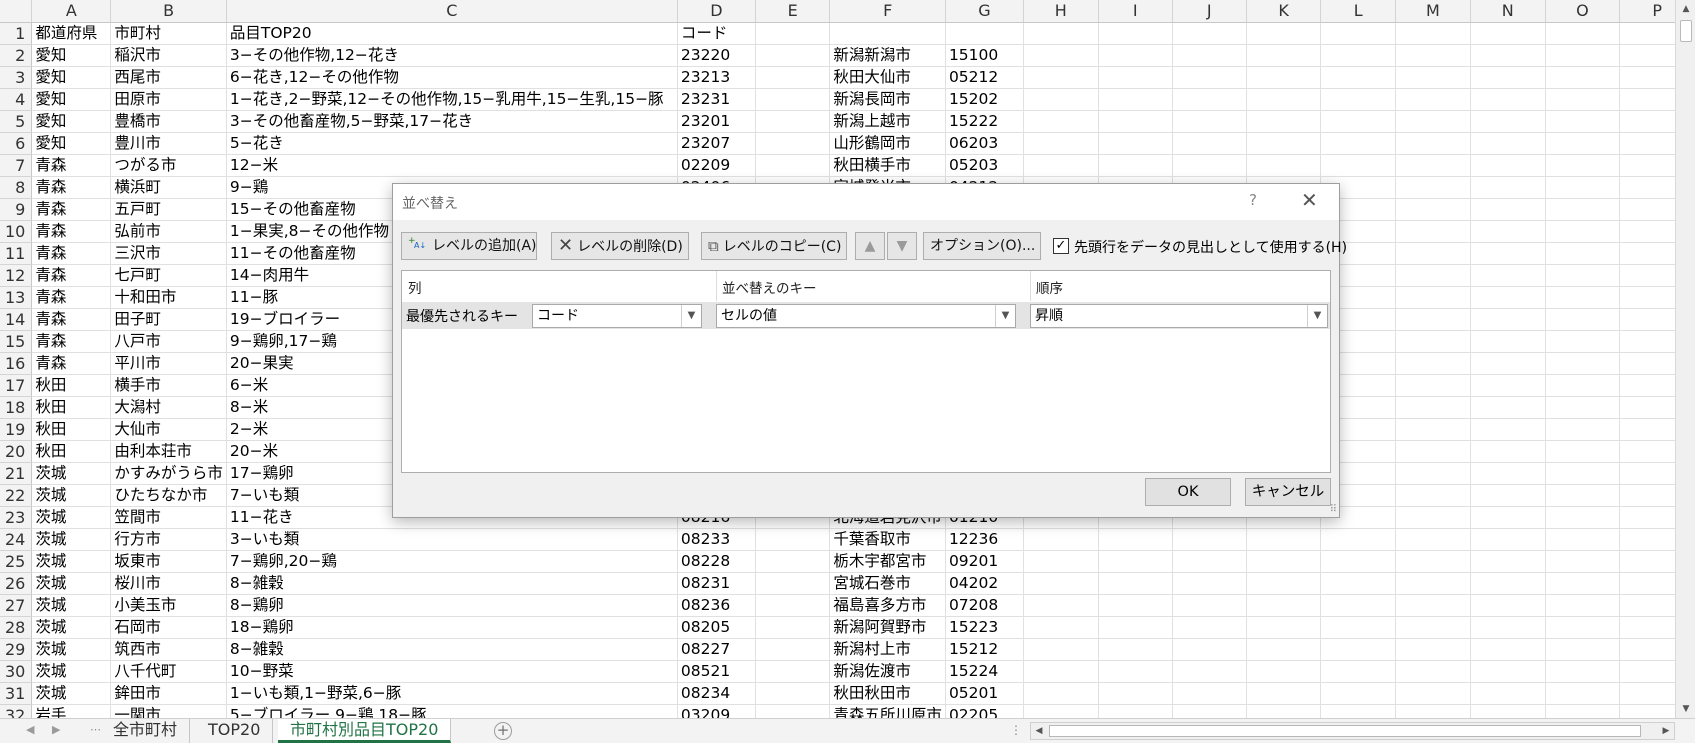 The height and width of the screenshot is (743, 1695). I want to click on row-header: 10, so click(16, 231).